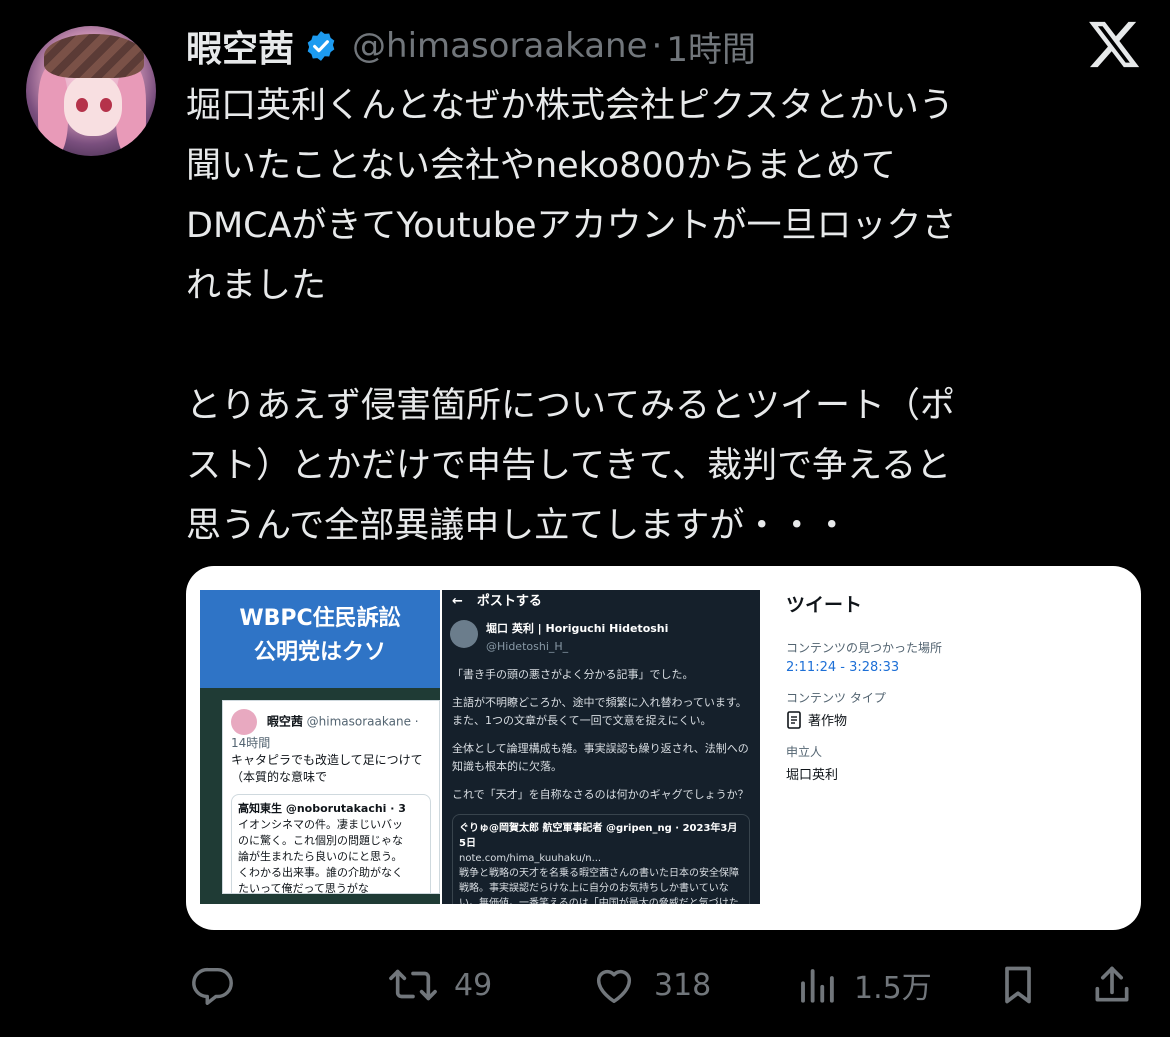 This screenshot has width=1170, height=1037. I want to click on repost-icon, so click(413, 985).